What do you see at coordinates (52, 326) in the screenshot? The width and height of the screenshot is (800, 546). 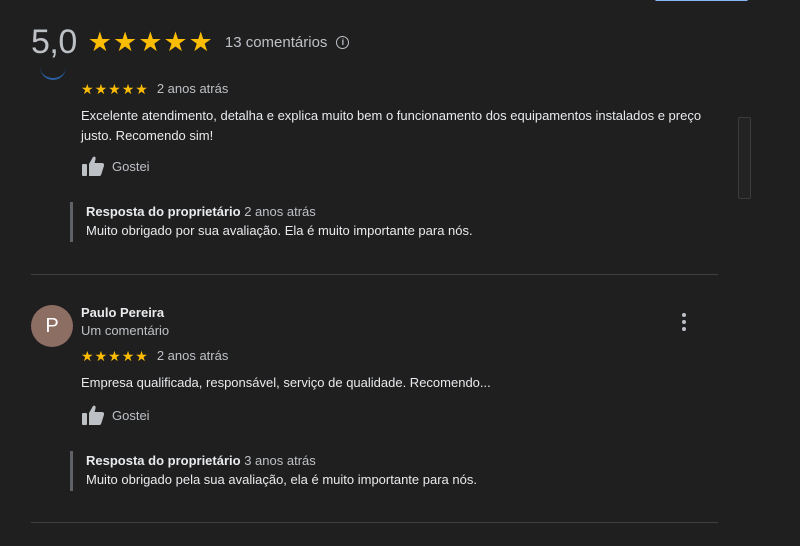 I see `avatar: P` at bounding box center [52, 326].